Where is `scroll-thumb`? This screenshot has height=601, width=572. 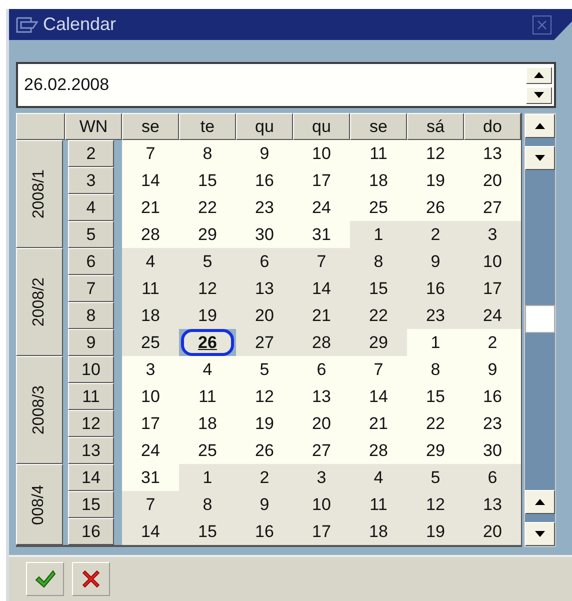
scroll-thumb is located at coordinates (540, 319).